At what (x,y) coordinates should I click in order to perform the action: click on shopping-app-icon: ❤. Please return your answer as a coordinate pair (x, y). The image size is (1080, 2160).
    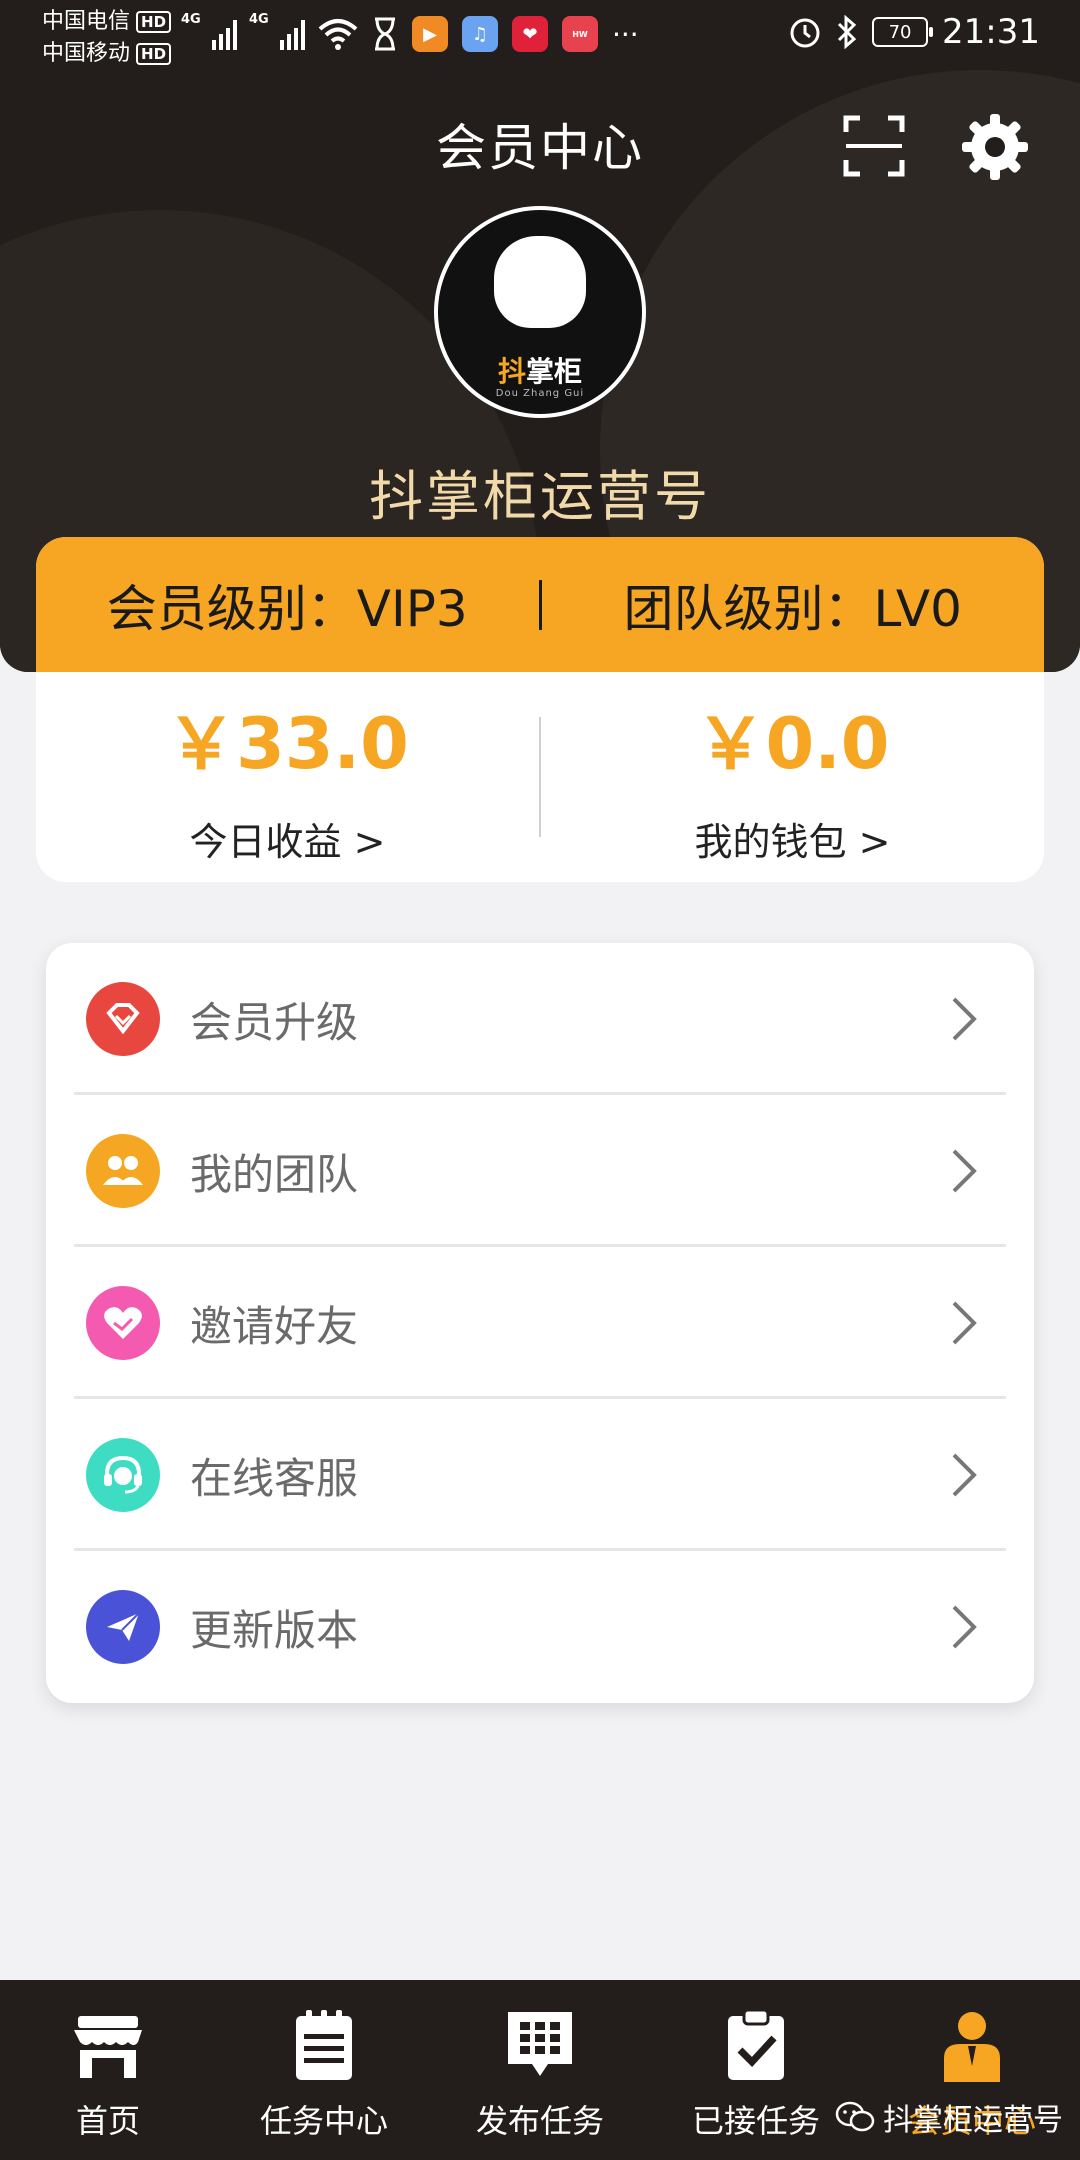
    Looking at the image, I should click on (530, 34).